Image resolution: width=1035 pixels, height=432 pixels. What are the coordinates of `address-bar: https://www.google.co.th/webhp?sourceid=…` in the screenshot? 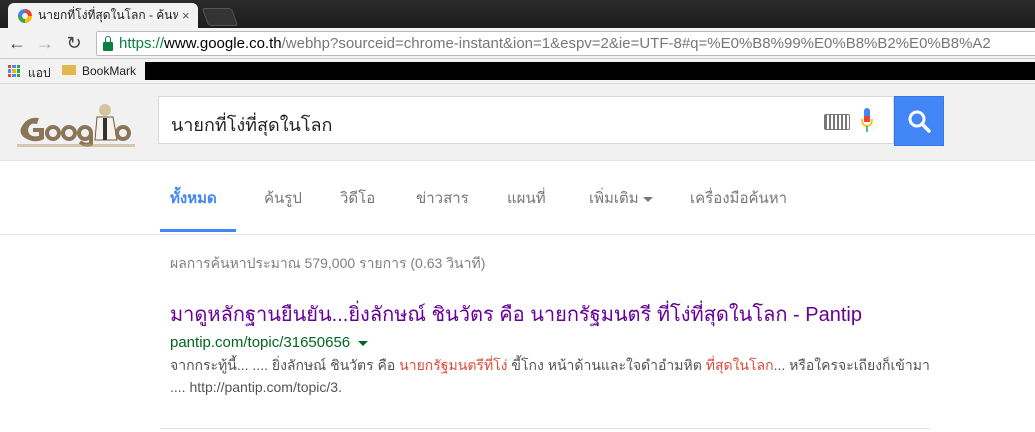 It's located at (565, 43).